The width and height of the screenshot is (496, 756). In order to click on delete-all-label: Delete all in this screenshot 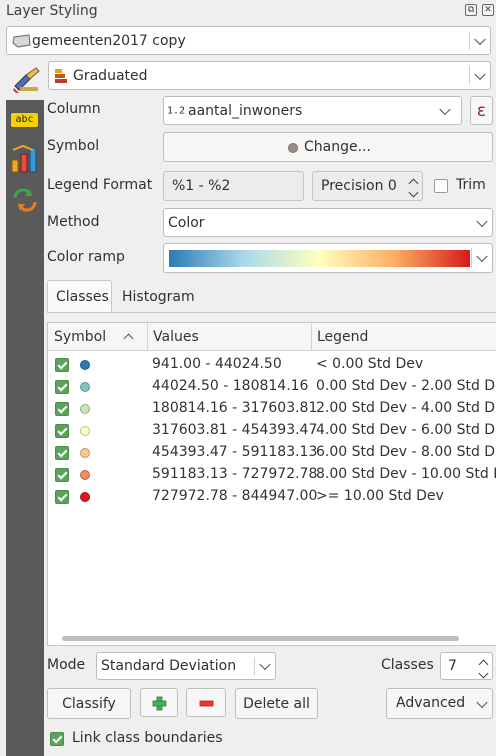, I will do `click(276, 703)`.